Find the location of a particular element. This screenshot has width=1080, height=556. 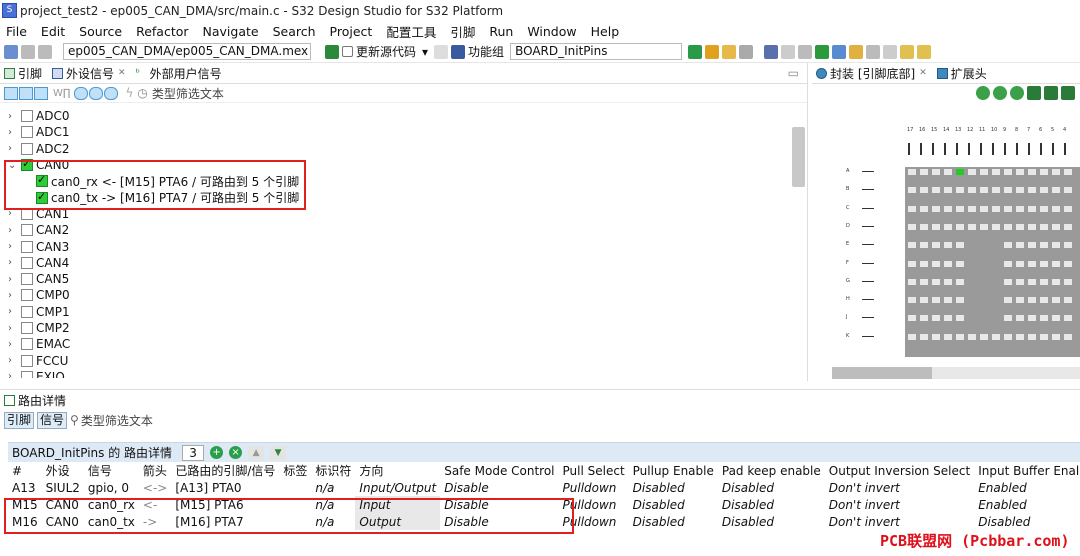

zoom-out-icon is located at coordinates (1000, 93).